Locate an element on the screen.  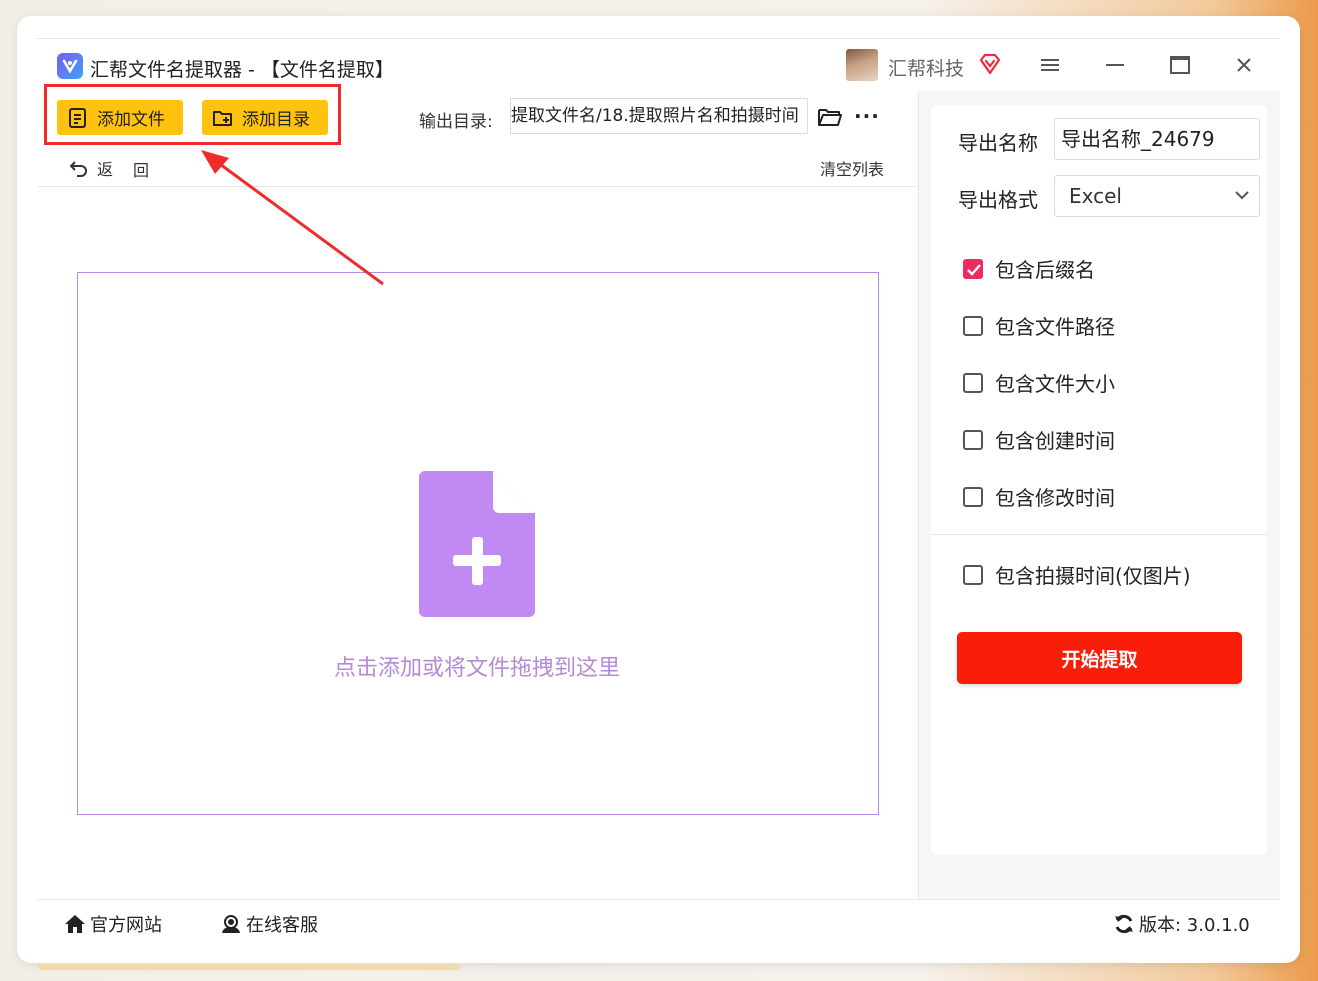
option-include-created: 包含创建时间 is located at coordinates (1039, 439).